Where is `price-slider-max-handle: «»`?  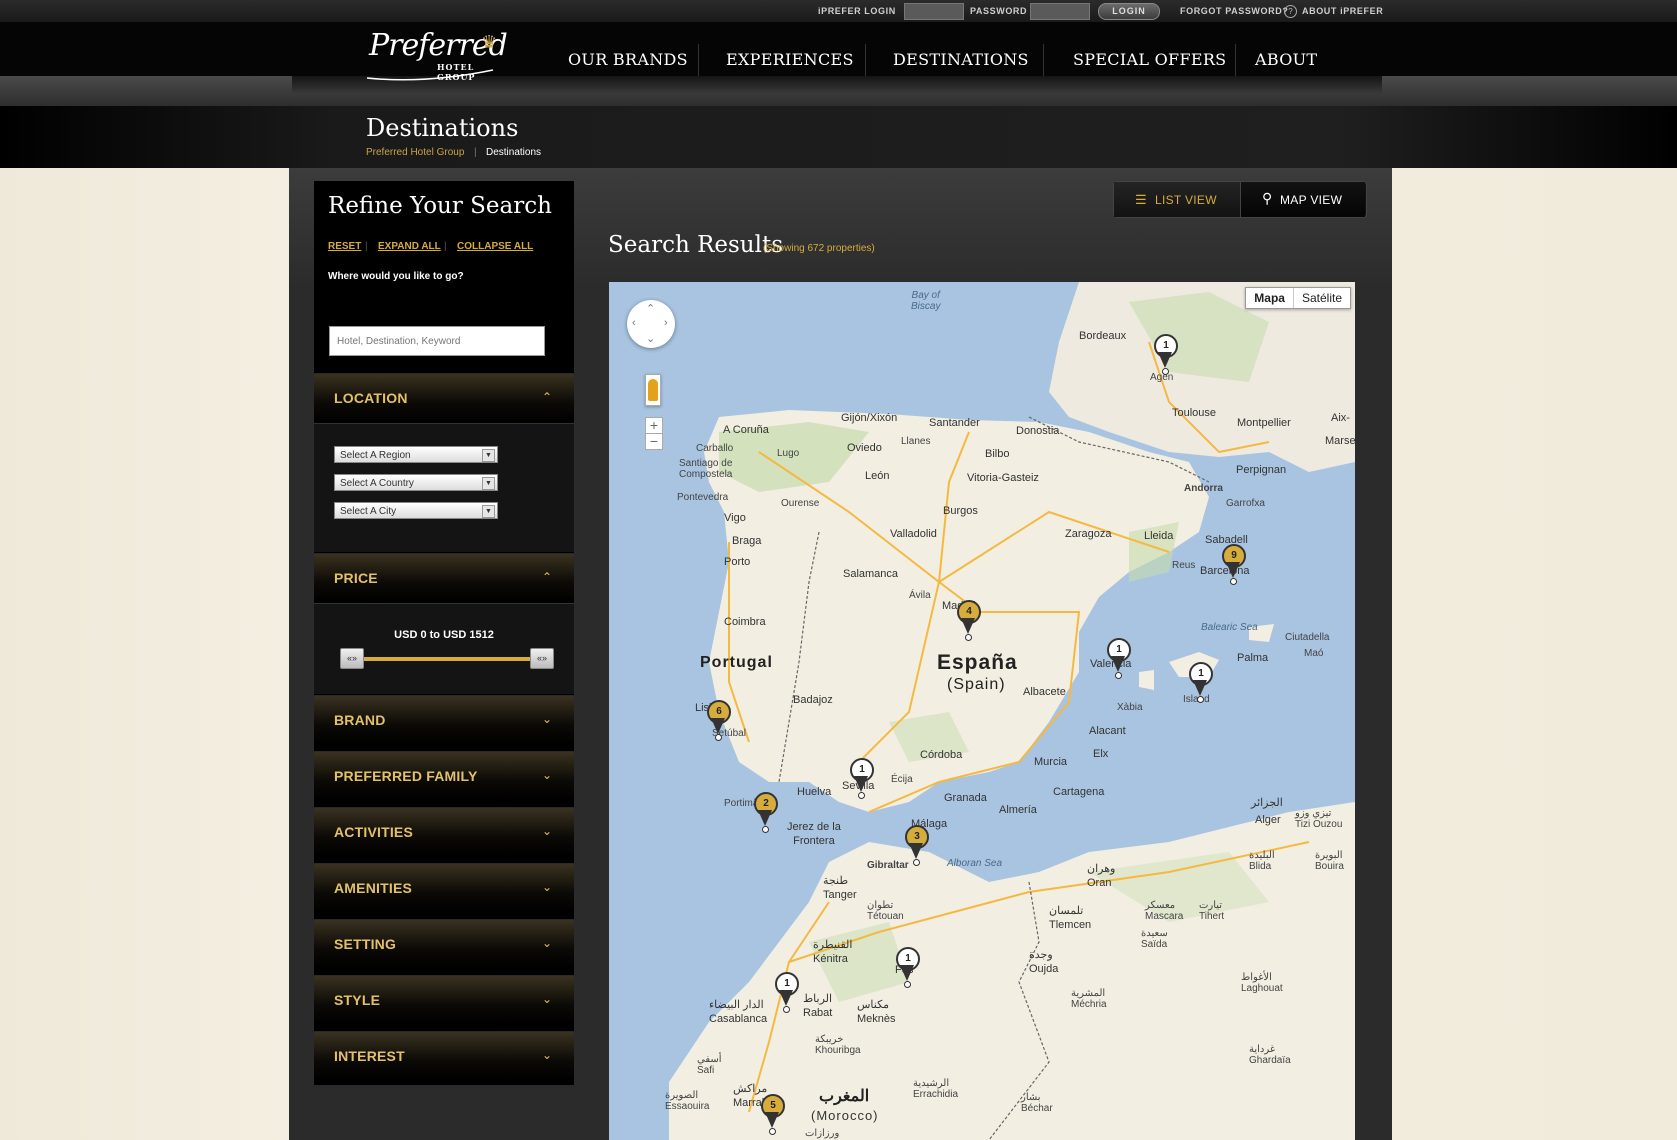
price-slider-max-handle: «» is located at coordinates (542, 658).